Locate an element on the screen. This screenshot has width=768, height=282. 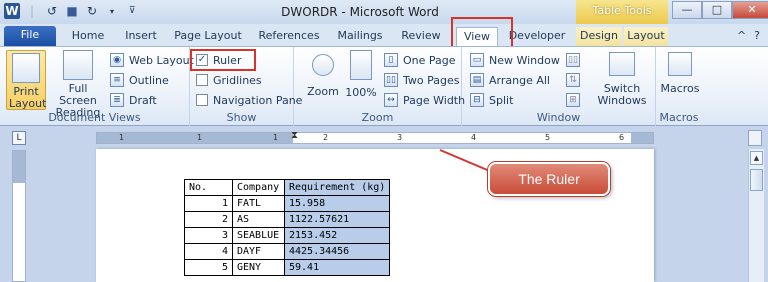
callout-arrow-line is located at coordinates (466, 161).